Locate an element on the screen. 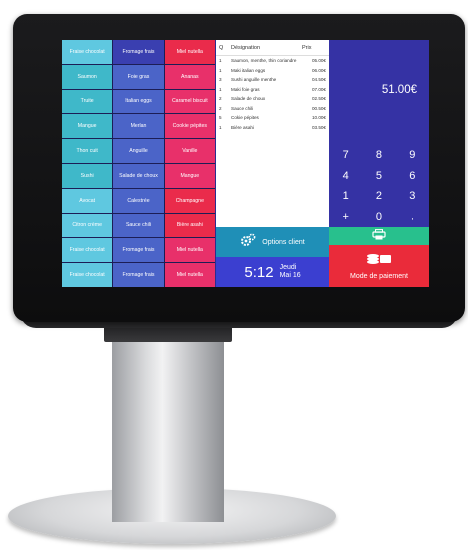 Image resolution: width=468 pixels, height=550 pixels. product-tile: Thon cuit is located at coordinates (87, 151).